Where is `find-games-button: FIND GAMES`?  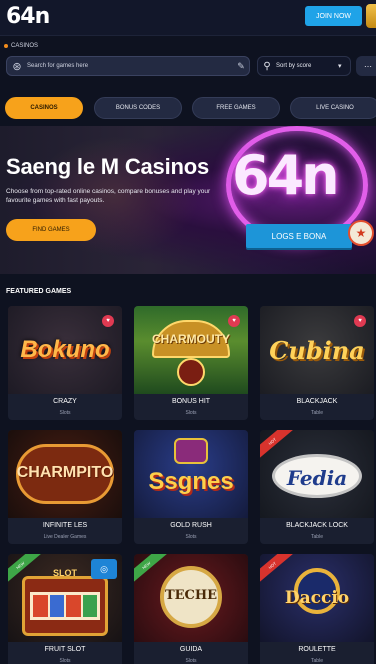
find-games-button: FIND GAMES is located at coordinates (51, 230).